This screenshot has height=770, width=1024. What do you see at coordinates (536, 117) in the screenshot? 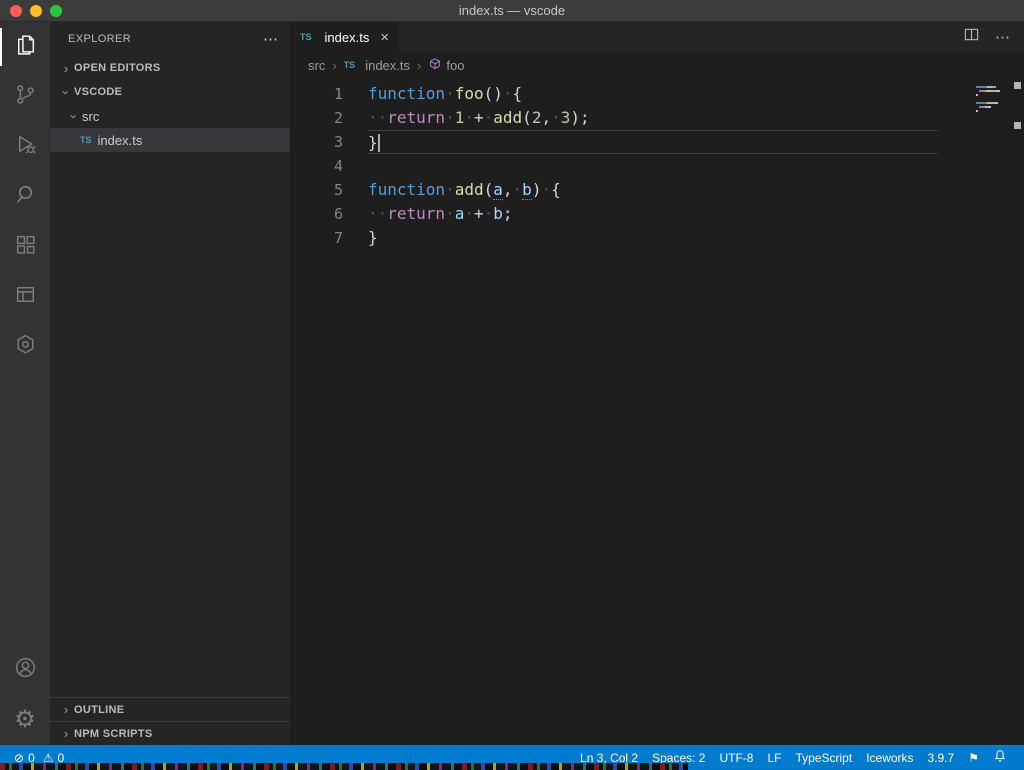
I see `code-token: 2` at bounding box center [536, 117].